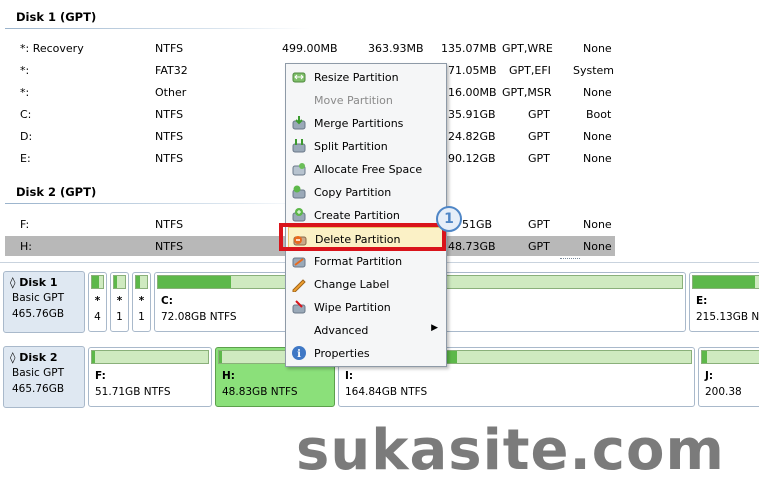  What do you see at coordinates (366, 77) in the screenshot?
I see `menu-item-resize-partition: Resize Partition` at bounding box center [366, 77].